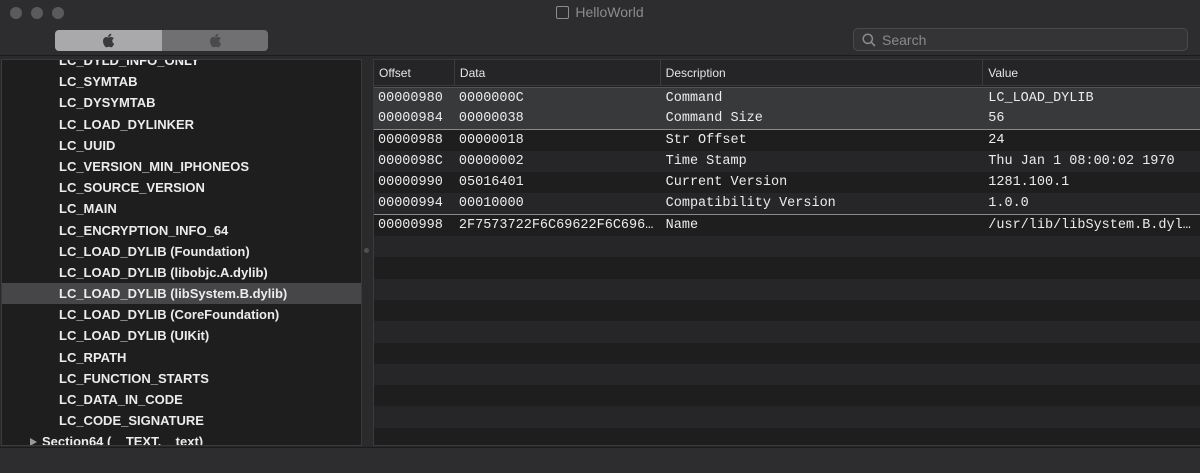  Describe the element at coordinates (129, 63) in the screenshot. I see `sidebar-item-label: LC_DYLD_INFO_ONLY` at that location.